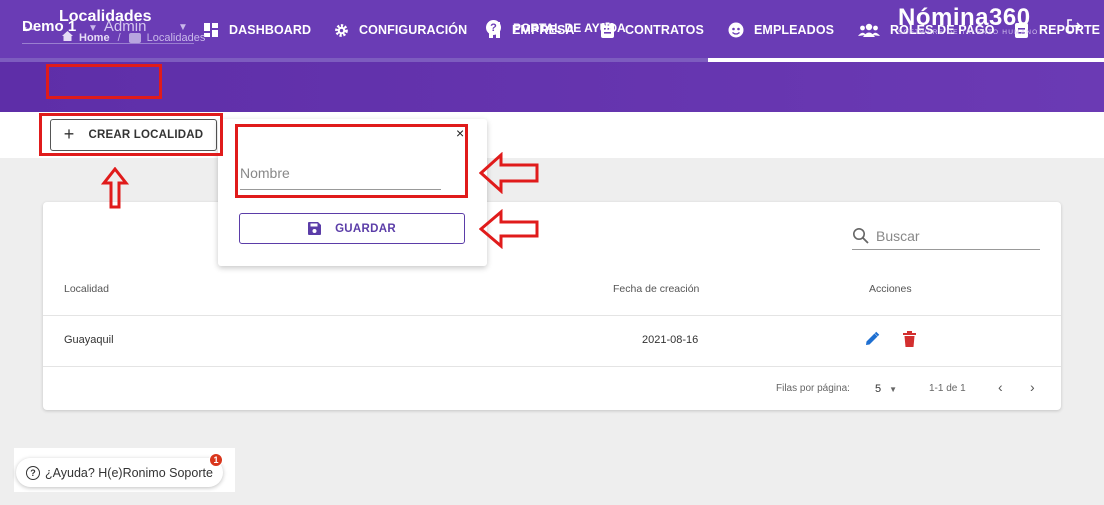 The height and width of the screenshot is (505, 1104). Describe the element at coordinates (670, 340) in the screenshot. I see `cell-fecha: 2021-08-16` at that location.